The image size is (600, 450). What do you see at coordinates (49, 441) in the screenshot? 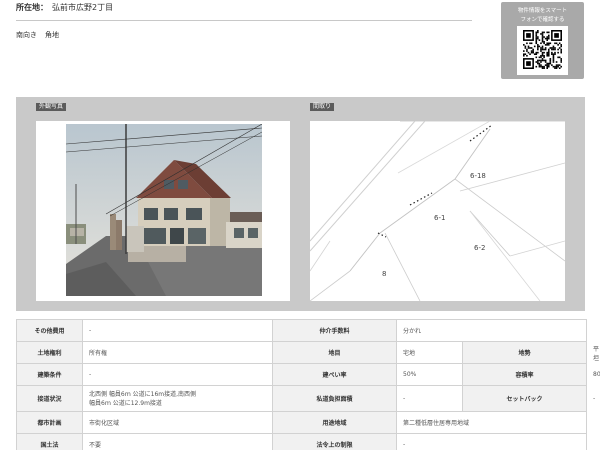
I see `national-land-act-label: 国土法` at bounding box center [49, 441].